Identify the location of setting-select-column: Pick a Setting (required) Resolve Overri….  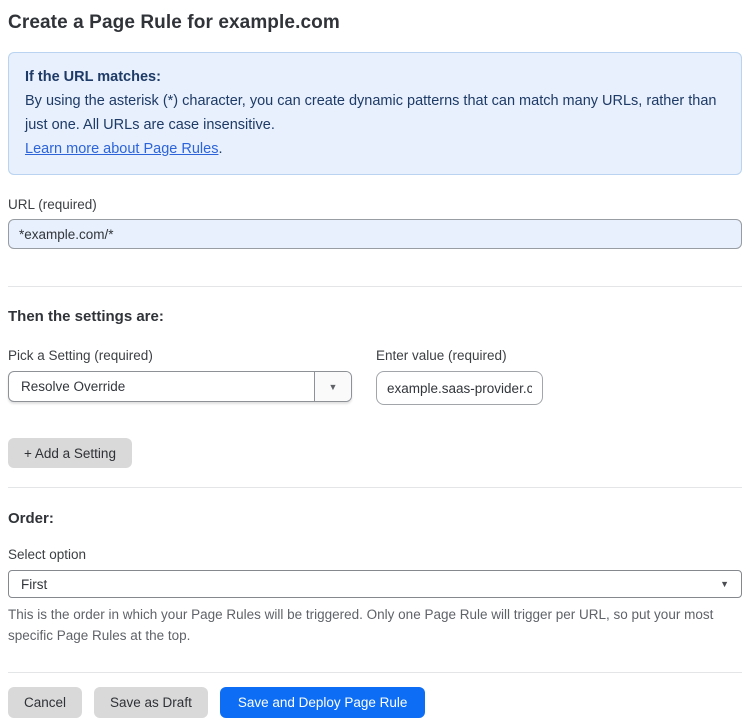
(180, 364).